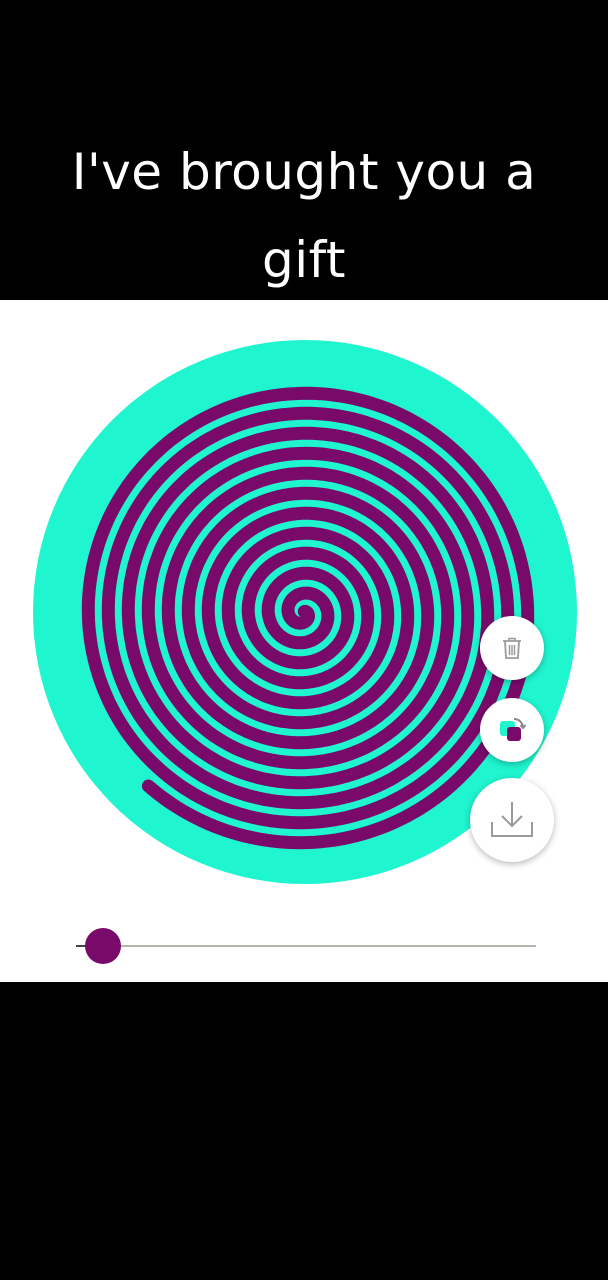 The height and width of the screenshot is (1280, 608). I want to click on layers-button, so click(512, 730).